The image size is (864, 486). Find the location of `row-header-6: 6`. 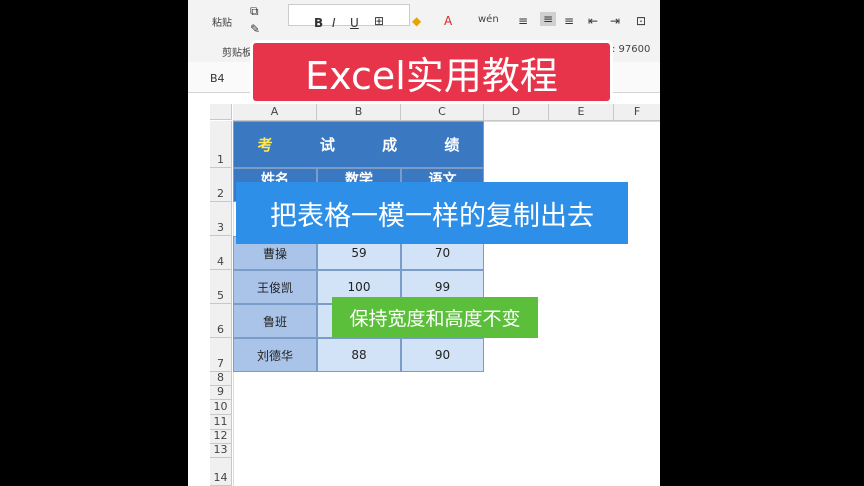

row-header-6: 6 is located at coordinates (221, 321).